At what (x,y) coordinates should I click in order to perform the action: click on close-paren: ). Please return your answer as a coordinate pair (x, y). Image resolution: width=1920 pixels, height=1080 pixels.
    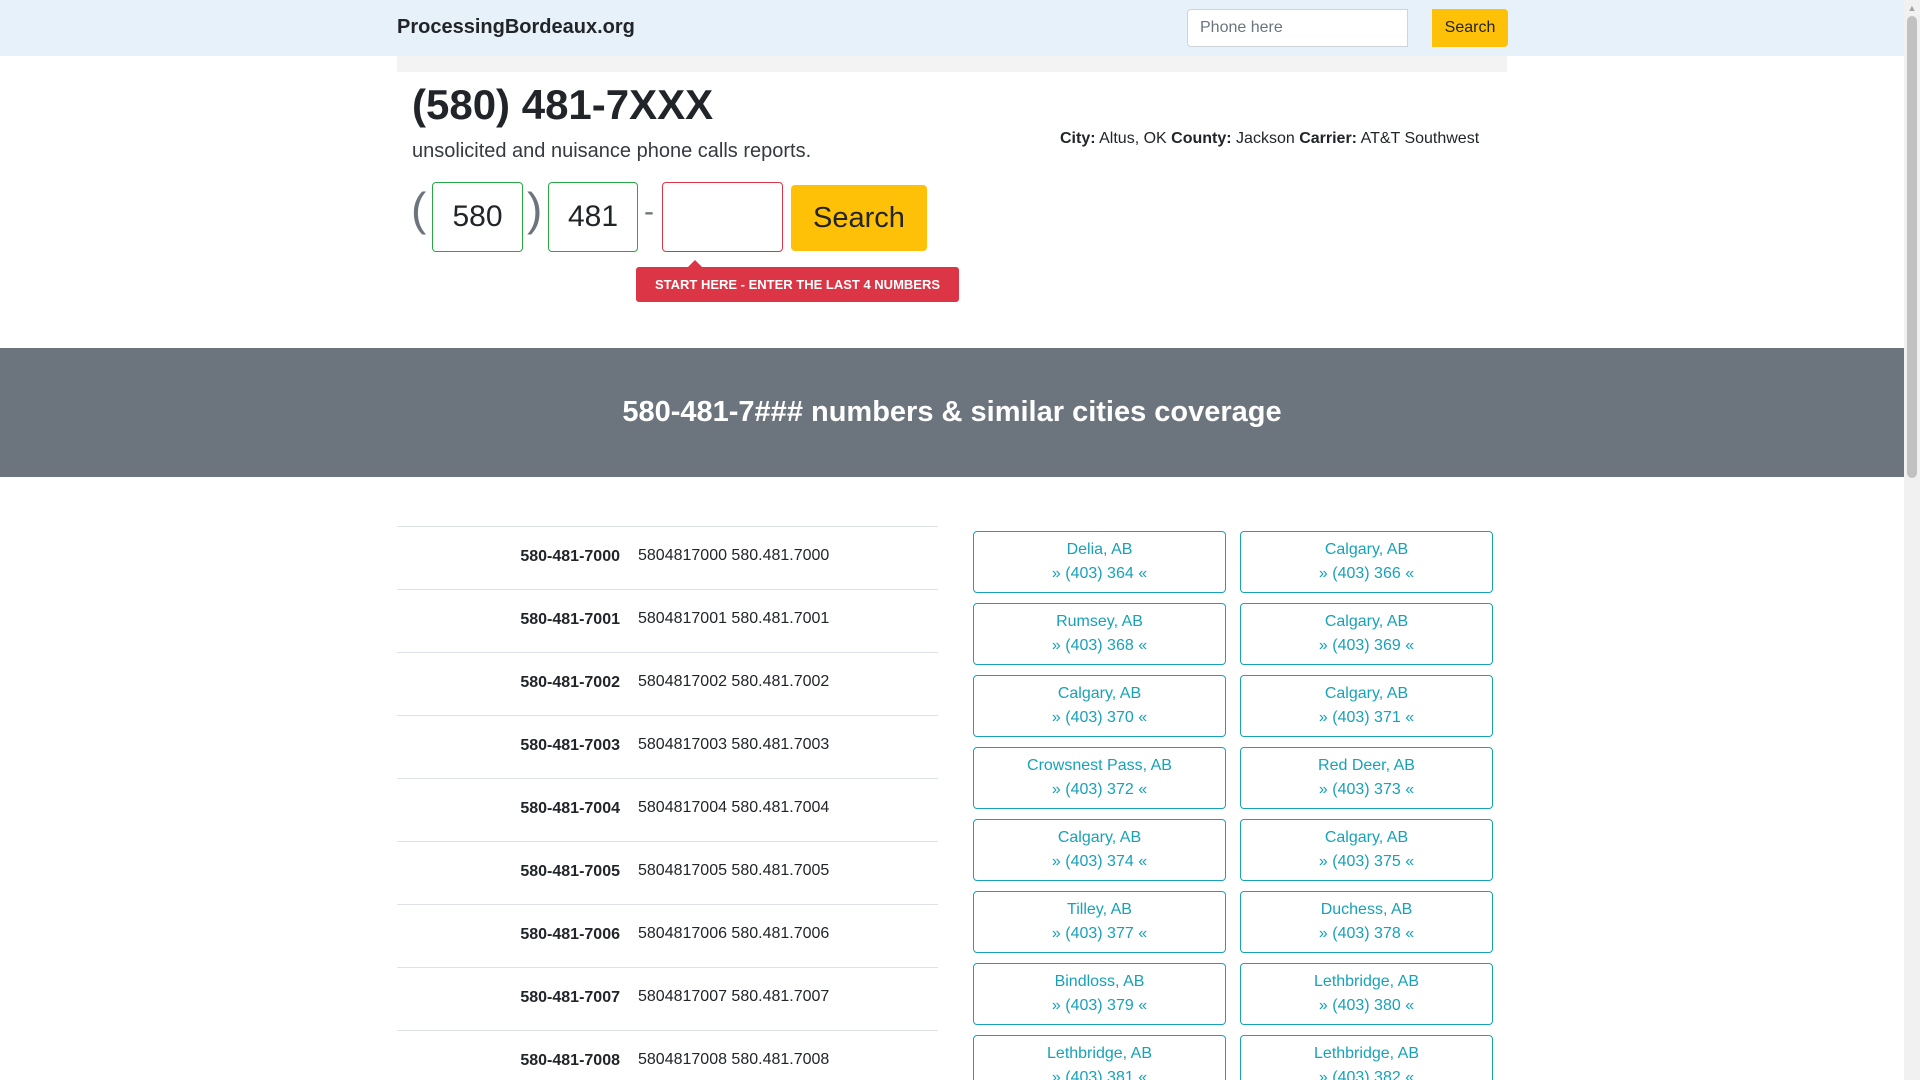
    Looking at the image, I should click on (535, 209).